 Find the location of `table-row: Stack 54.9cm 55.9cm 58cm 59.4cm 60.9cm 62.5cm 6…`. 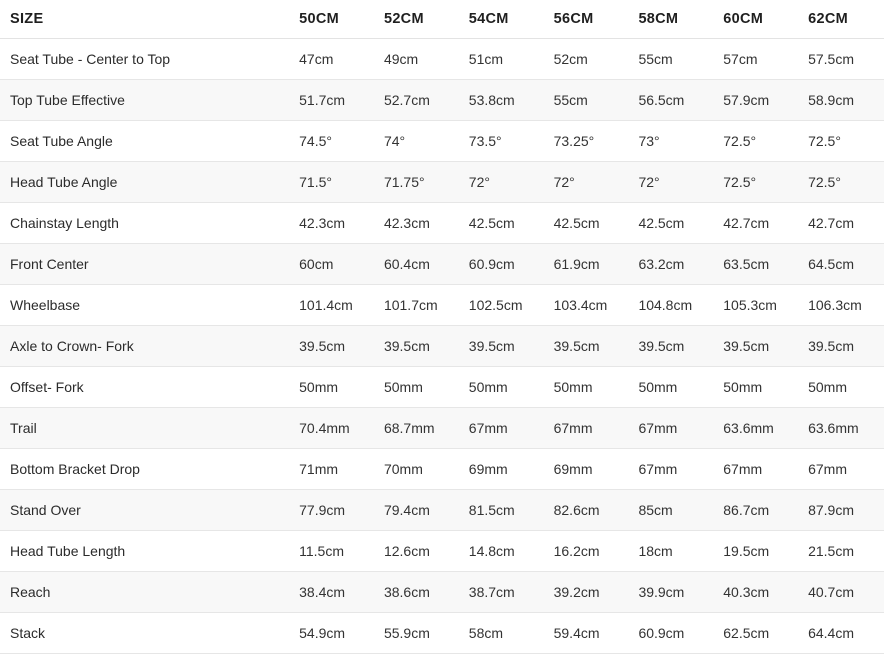

table-row: Stack 54.9cm 55.9cm 58cm 59.4cm 60.9cm 62.5cm 6… is located at coordinates (442, 633).